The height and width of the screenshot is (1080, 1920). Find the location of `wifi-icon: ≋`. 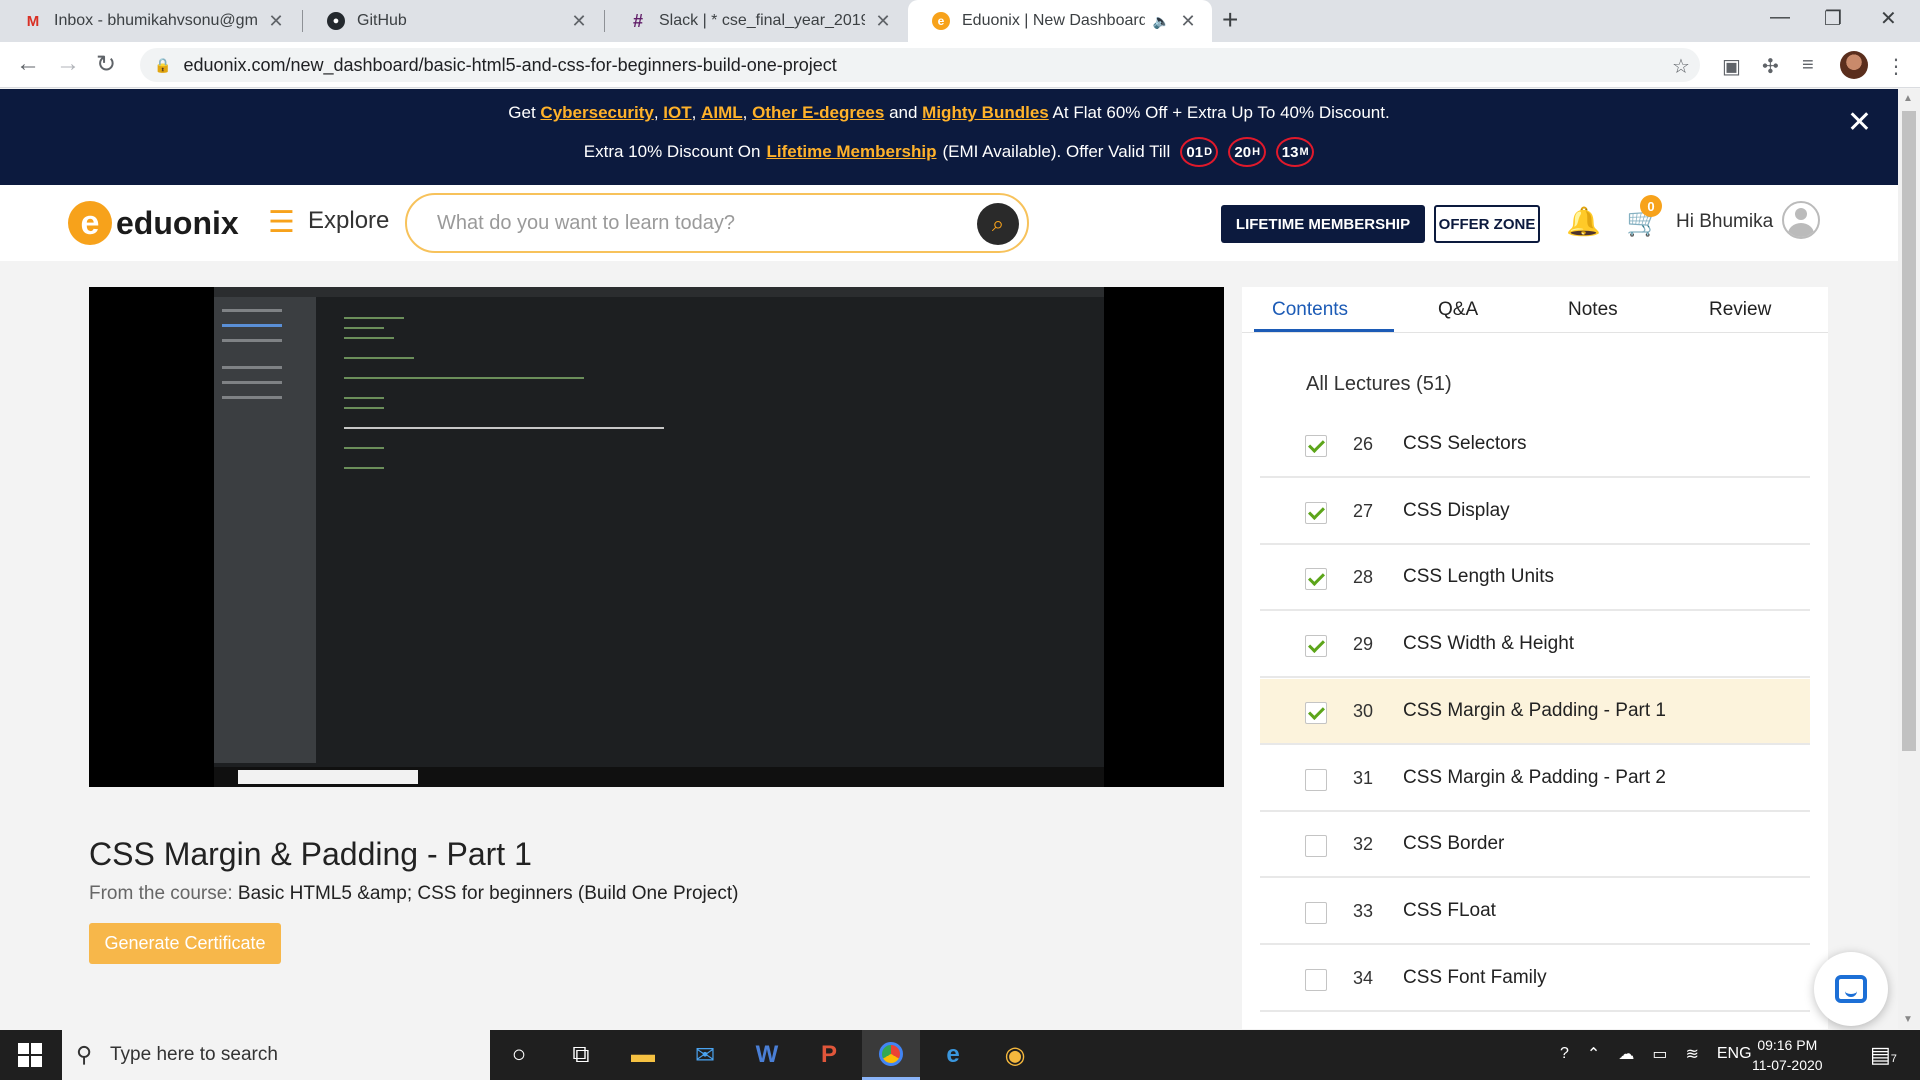

wifi-icon: ≋ is located at coordinates (1691, 1054).